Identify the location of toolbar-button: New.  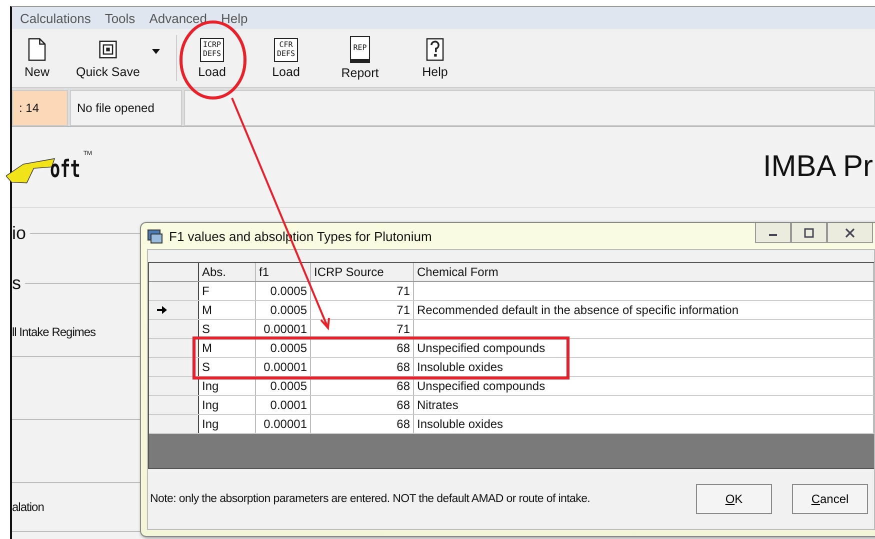
(37, 58).